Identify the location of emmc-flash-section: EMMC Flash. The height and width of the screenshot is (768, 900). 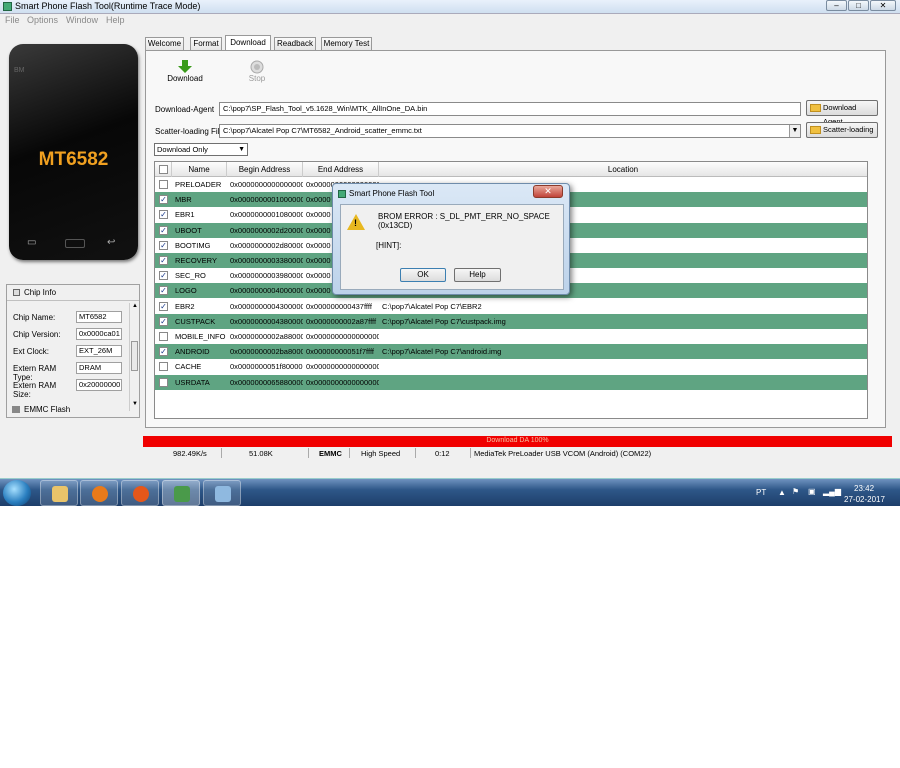
(73, 410).